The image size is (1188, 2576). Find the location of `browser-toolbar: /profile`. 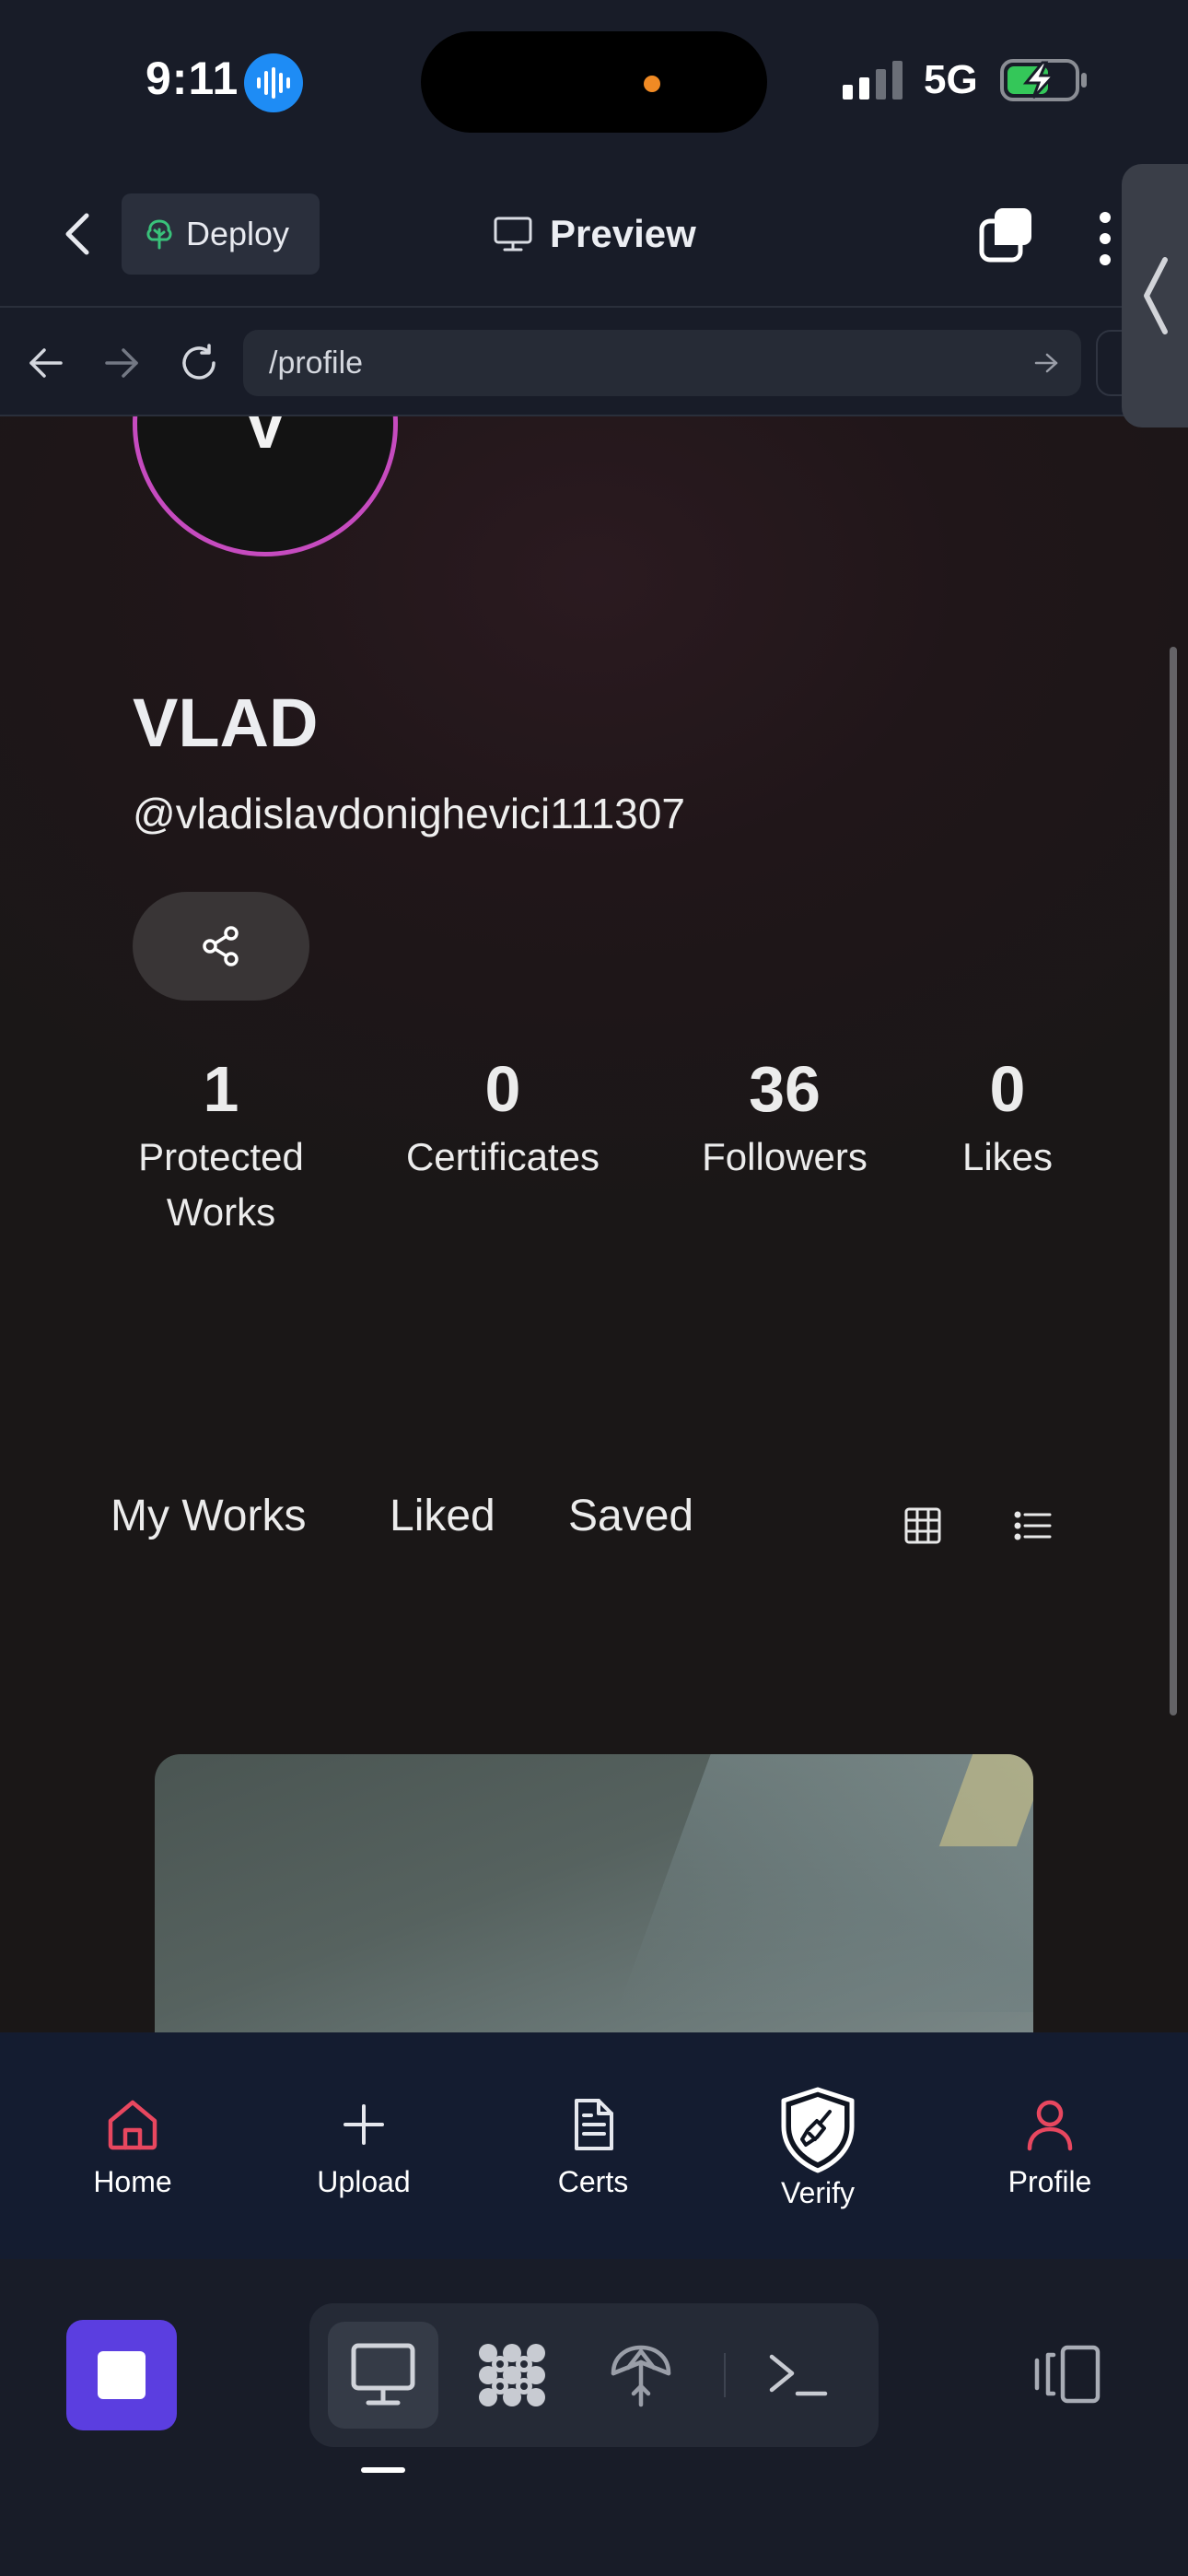

browser-toolbar: /profile is located at coordinates (594, 361).